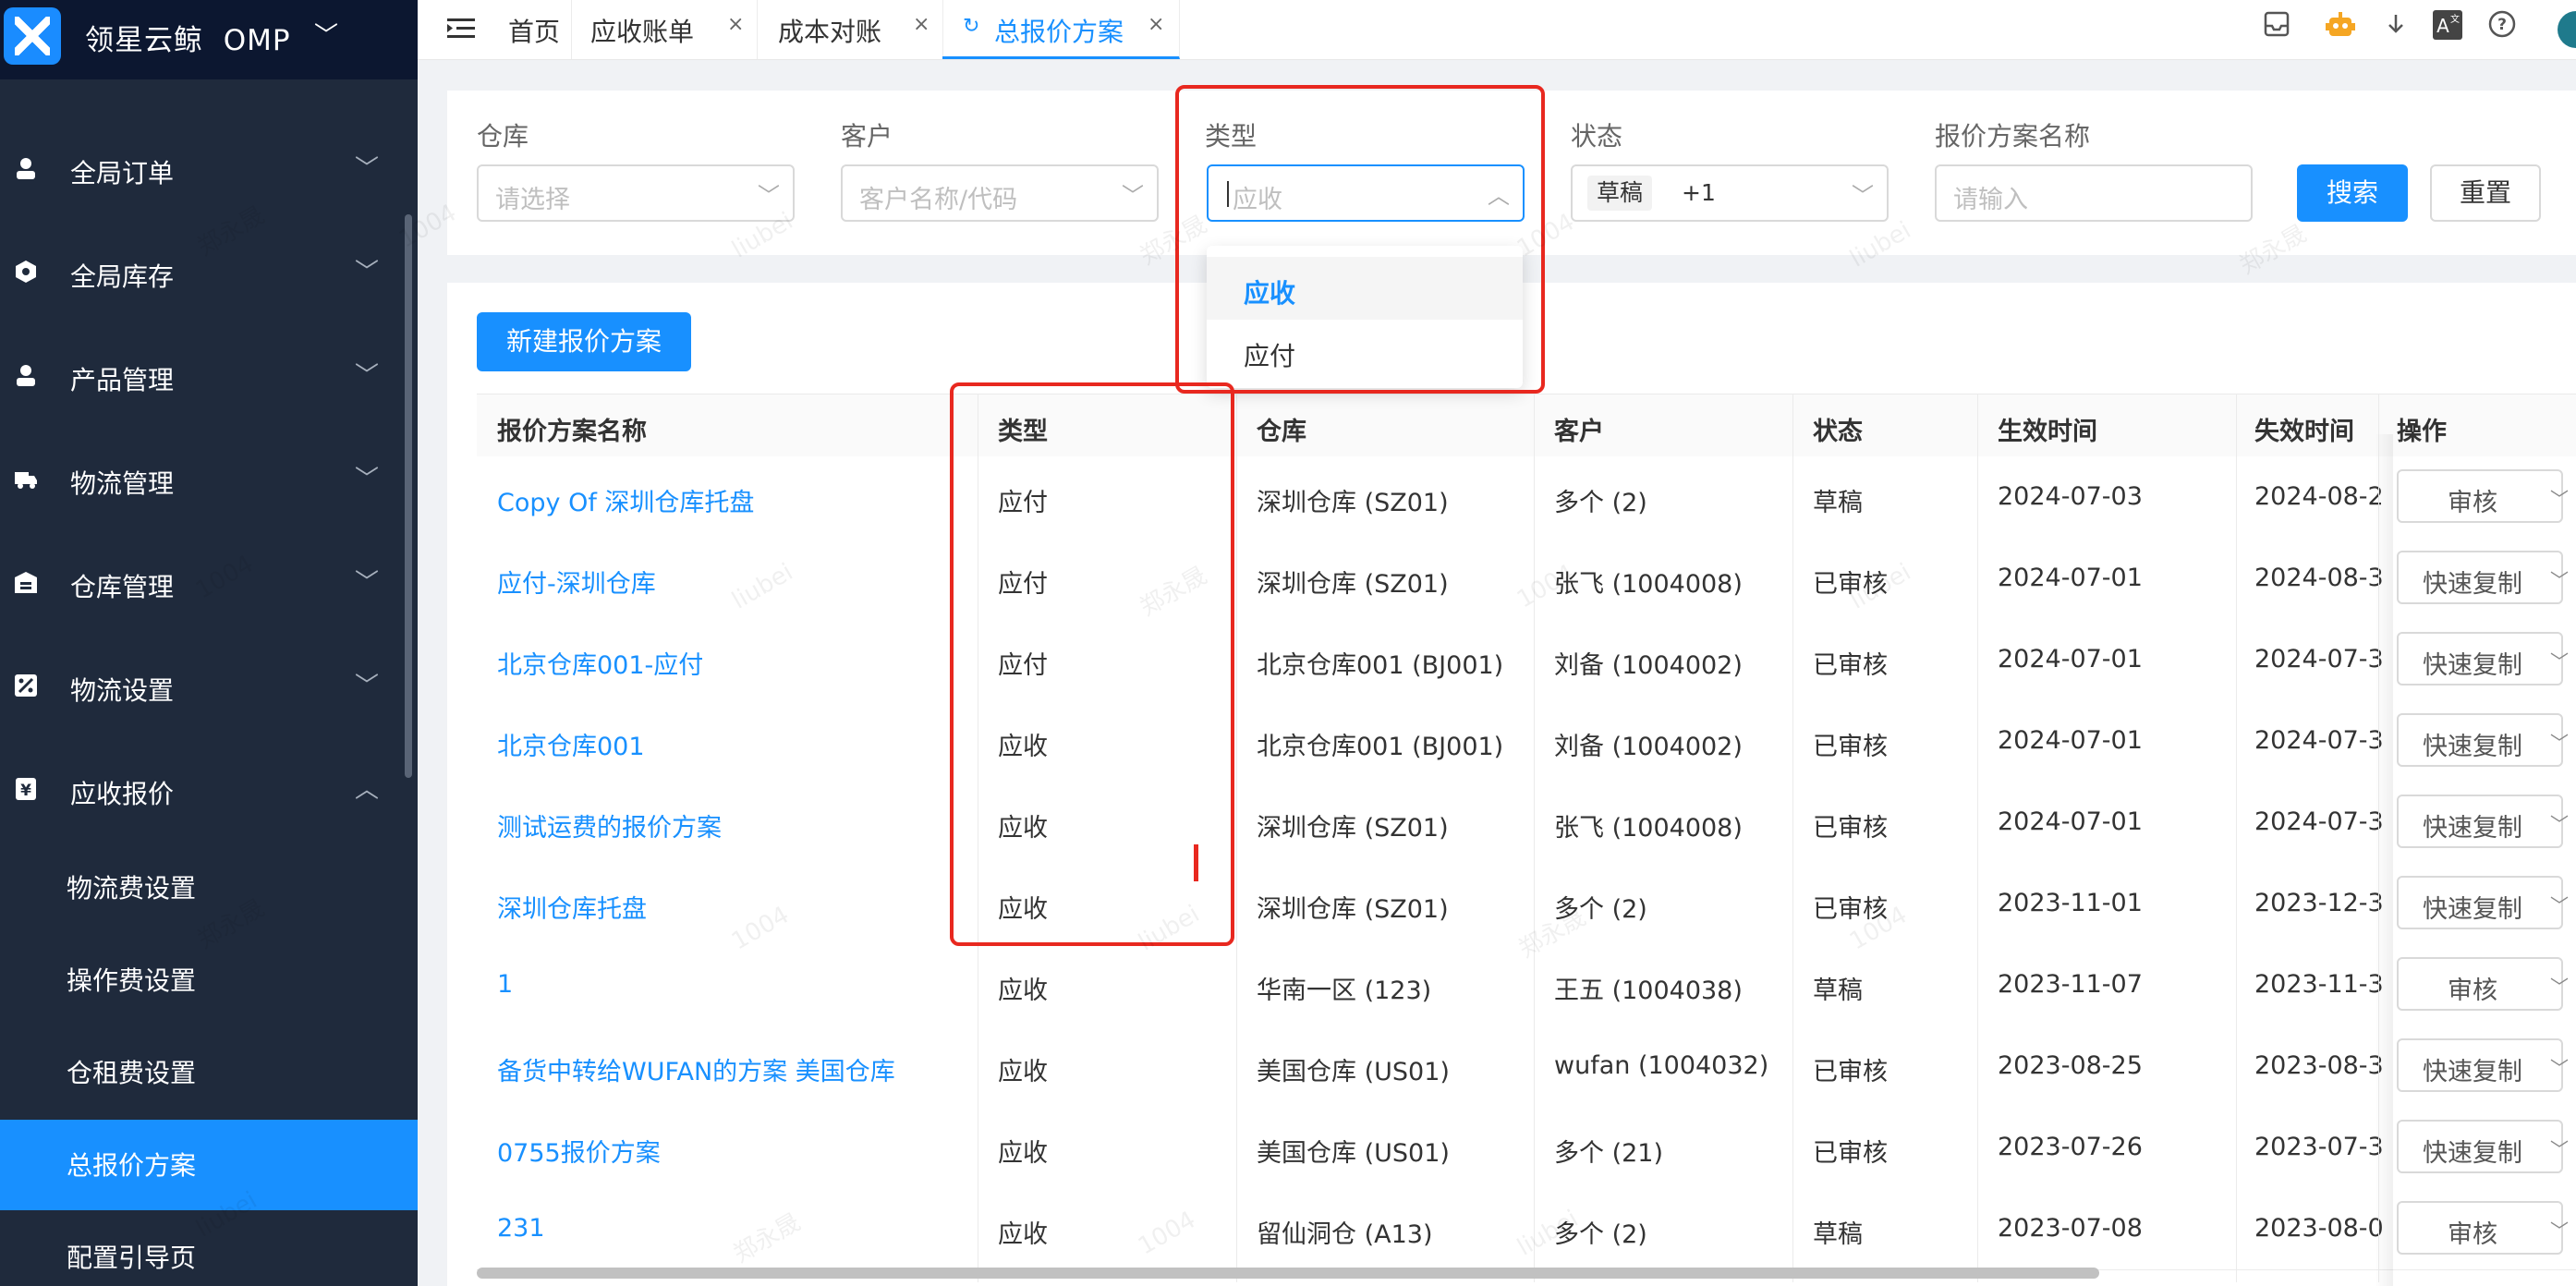 This screenshot has height=1286, width=2576. I want to click on sidebar-scrollbar, so click(408, 496).